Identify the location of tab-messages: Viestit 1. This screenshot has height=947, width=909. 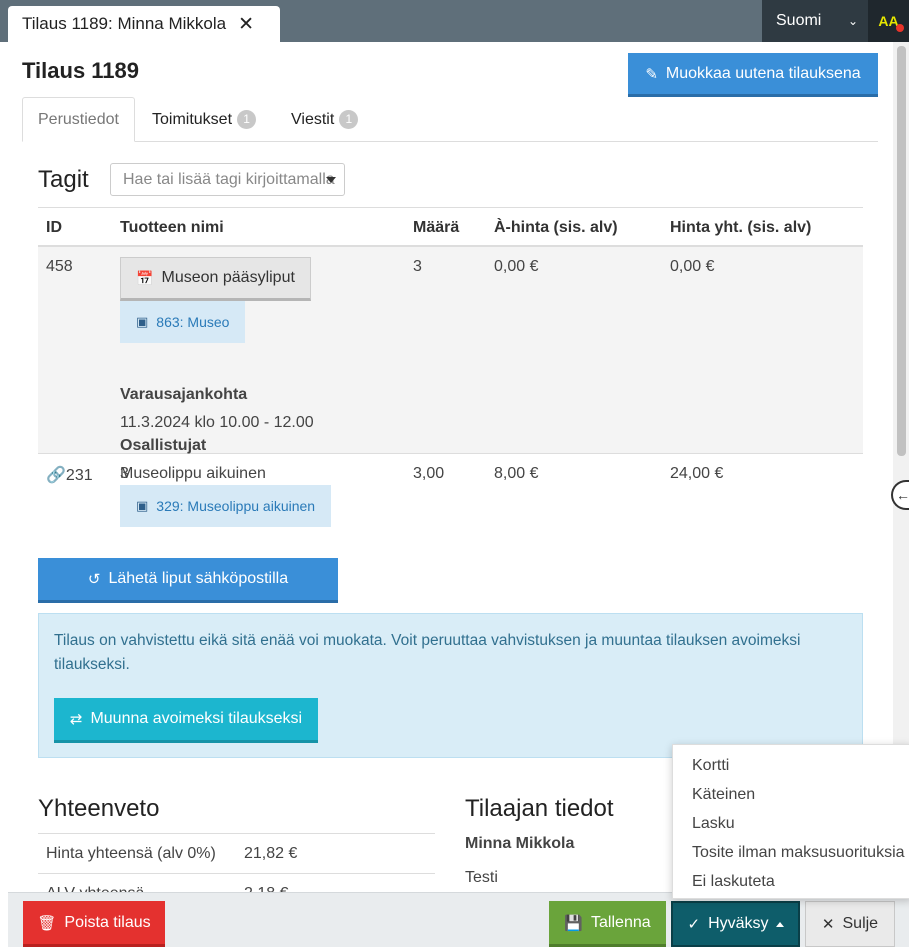
(325, 119).